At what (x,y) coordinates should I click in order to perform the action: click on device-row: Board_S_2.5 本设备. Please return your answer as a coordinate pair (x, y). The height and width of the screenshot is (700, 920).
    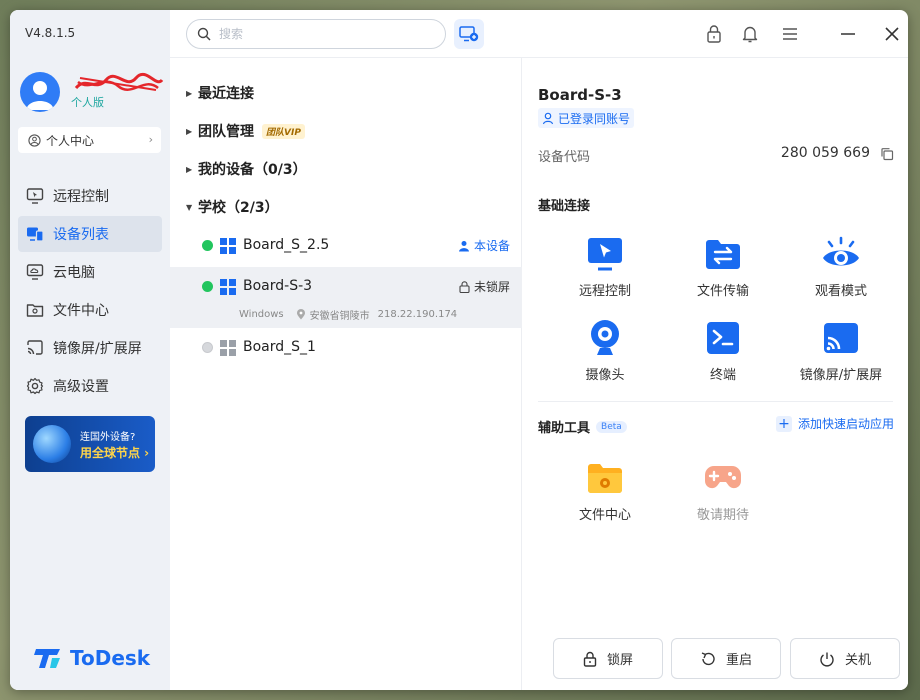
    Looking at the image, I should click on (346, 246).